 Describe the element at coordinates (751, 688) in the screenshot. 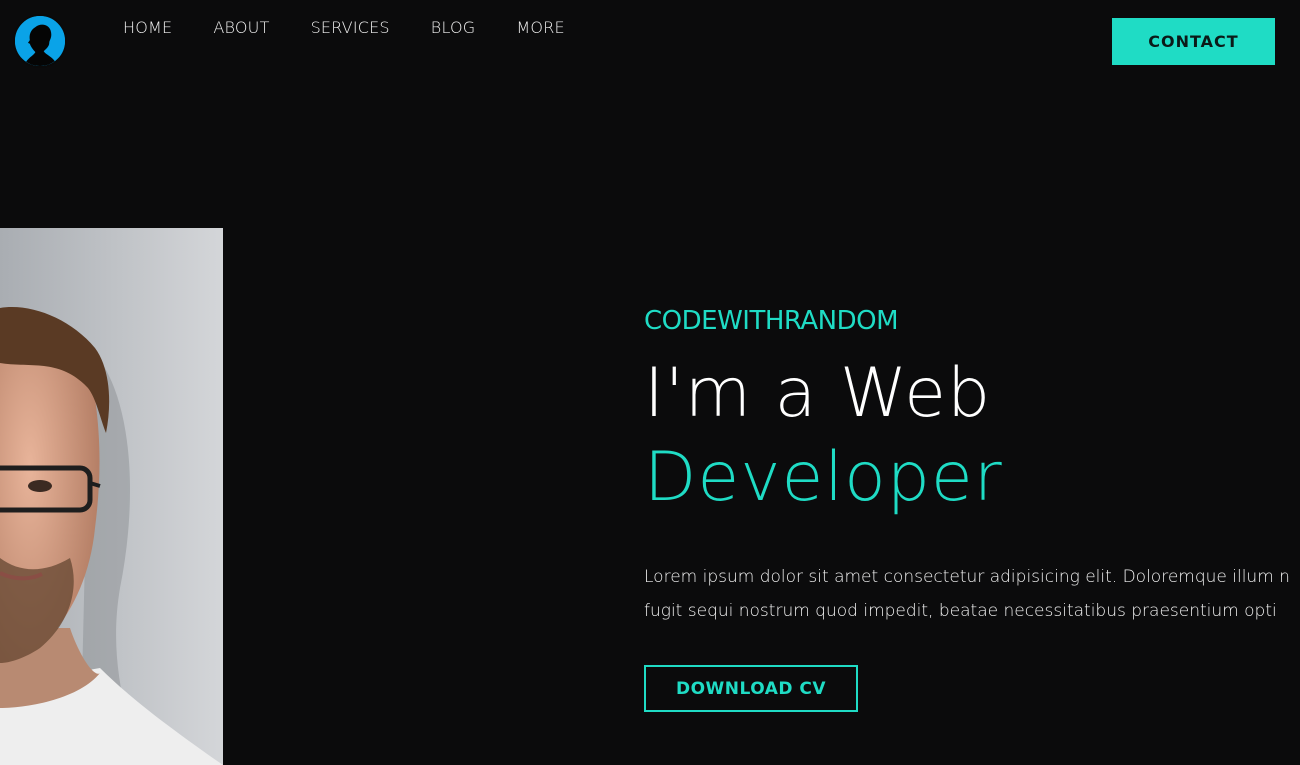

I see `download-cv-button: DOWNLOAD CV` at that location.